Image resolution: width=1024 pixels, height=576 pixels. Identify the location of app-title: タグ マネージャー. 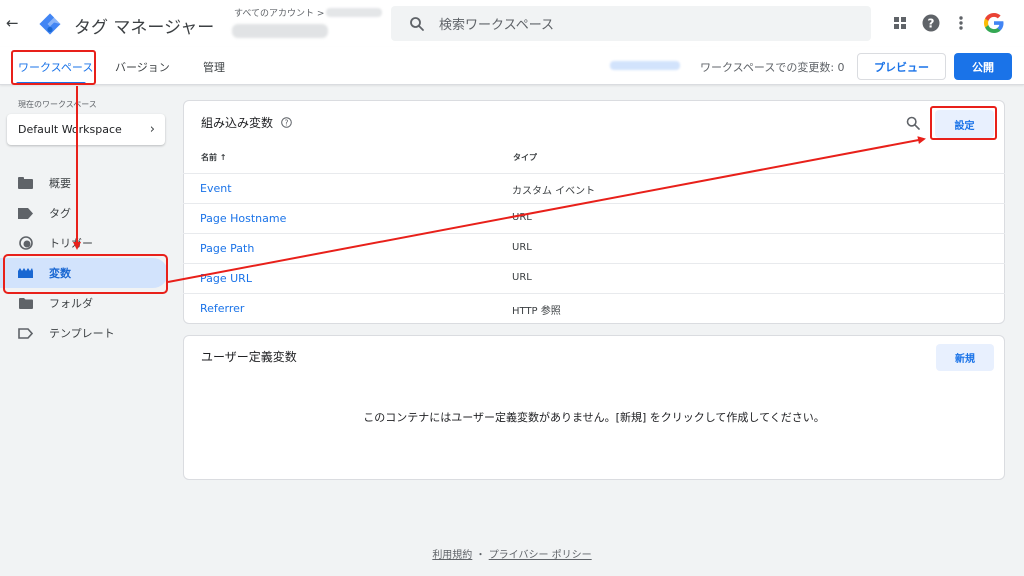
(144, 28).